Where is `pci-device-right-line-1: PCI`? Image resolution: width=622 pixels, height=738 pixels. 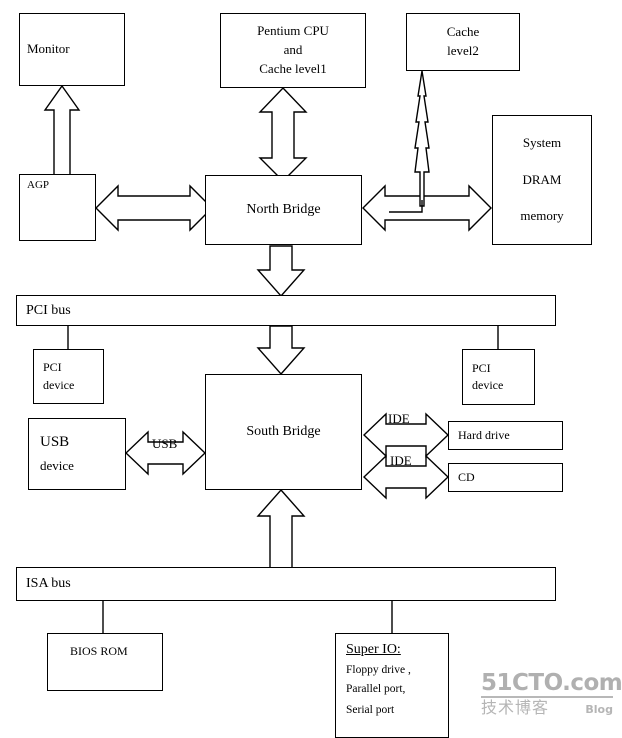
pci-device-right-line-1: PCI is located at coordinates (481, 367).